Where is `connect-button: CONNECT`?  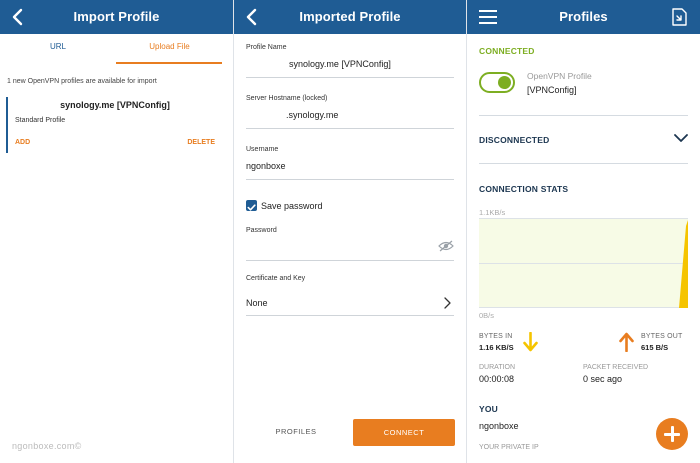 connect-button: CONNECT is located at coordinates (404, 432).